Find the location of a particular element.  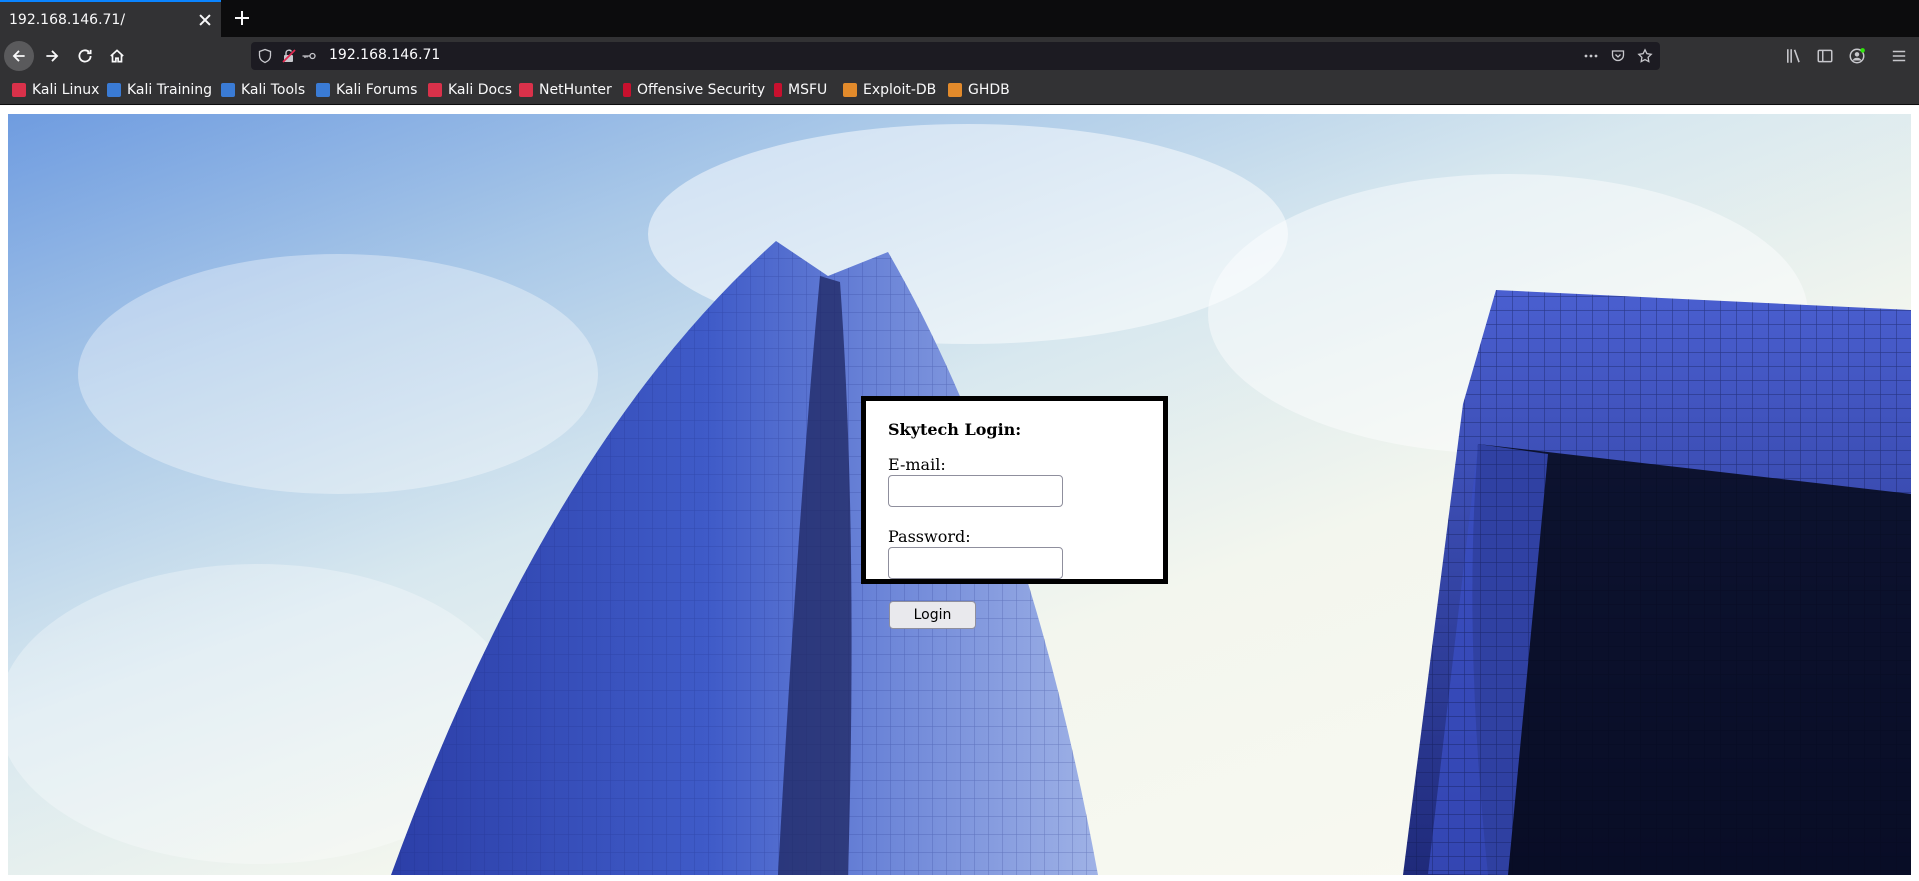

tab-bar: 192.168.146.71/ is located at coordinates (959, 18).